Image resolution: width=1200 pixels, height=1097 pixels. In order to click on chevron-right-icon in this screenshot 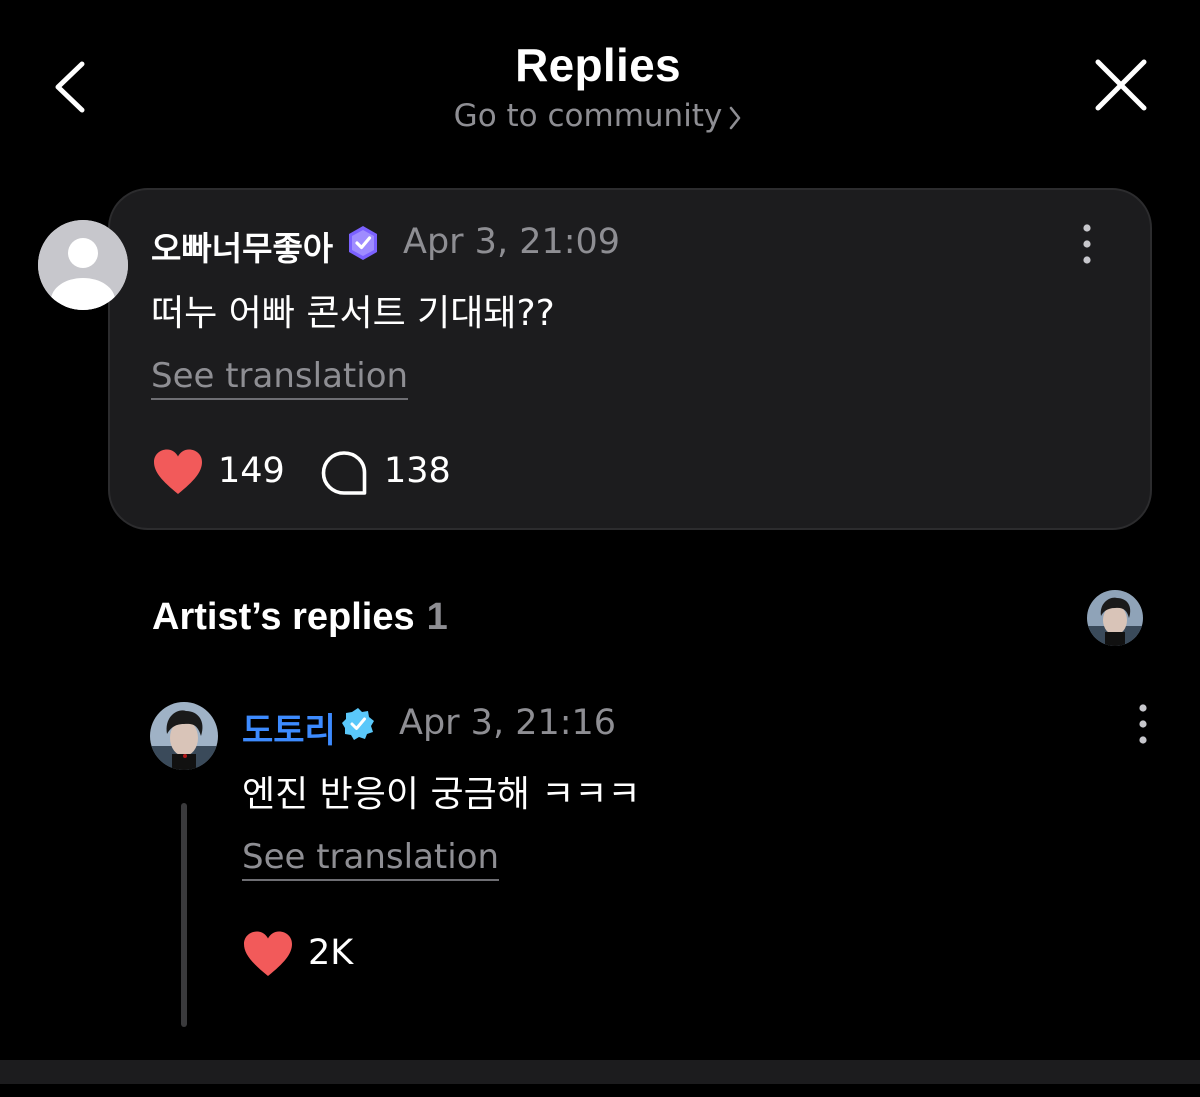, I will do `click(735, 117)`.